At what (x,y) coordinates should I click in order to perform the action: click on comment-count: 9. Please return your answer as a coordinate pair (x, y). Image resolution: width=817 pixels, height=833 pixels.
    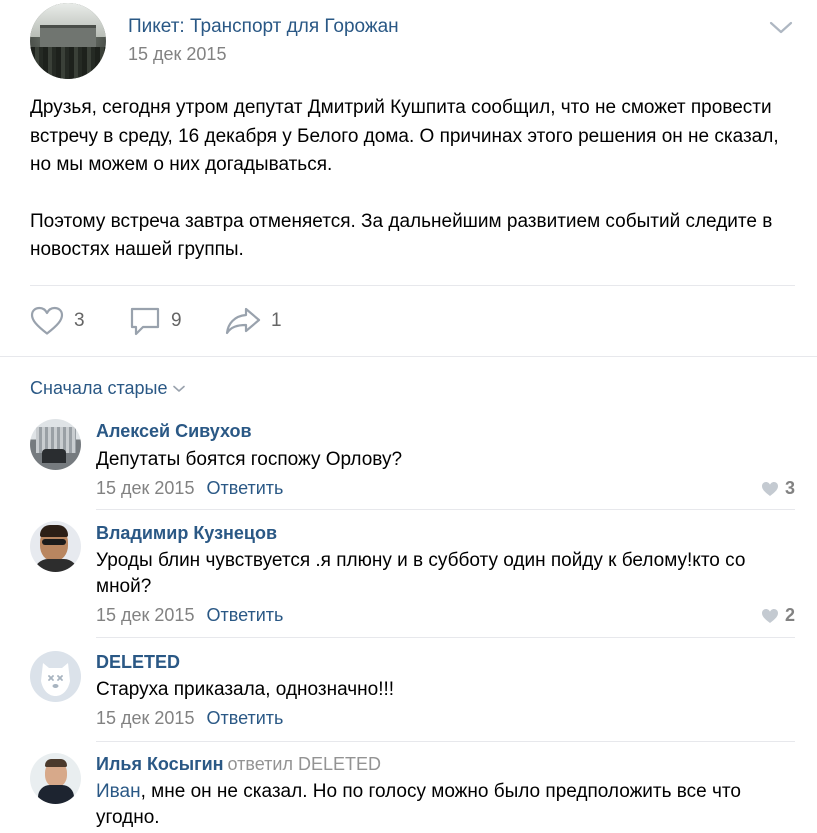
    Looking at the image, I should click on (176, 320).